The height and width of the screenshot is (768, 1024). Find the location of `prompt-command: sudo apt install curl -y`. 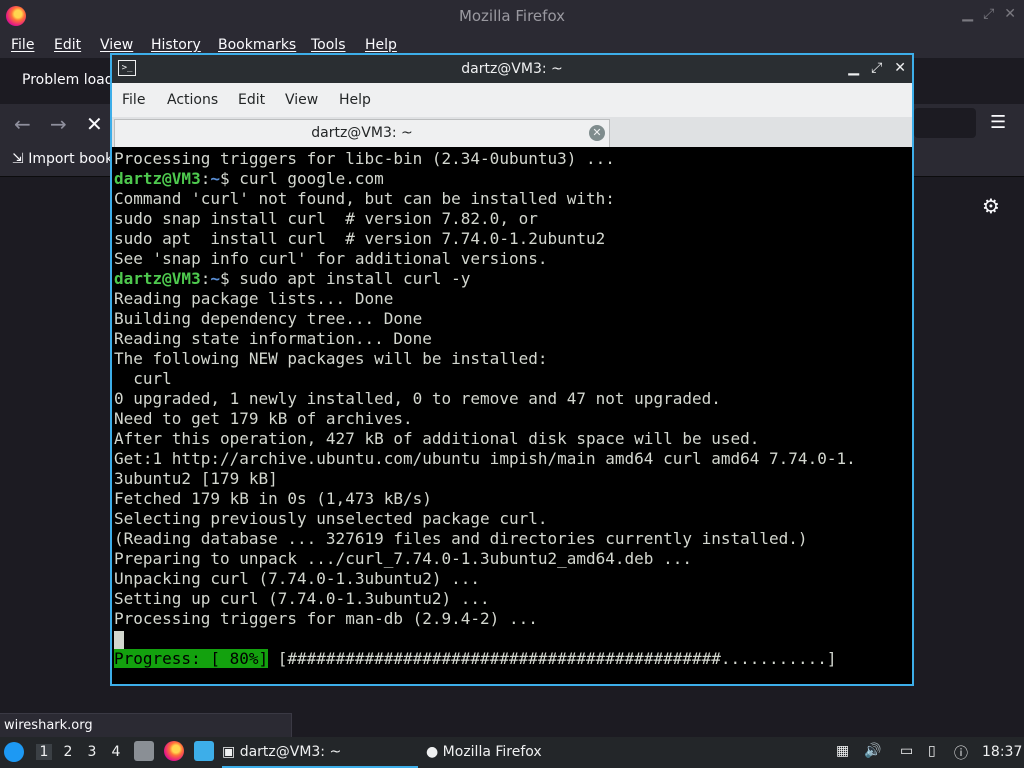

prompt-command: sudo apt install curl -y is located at coordinates (355, 278).